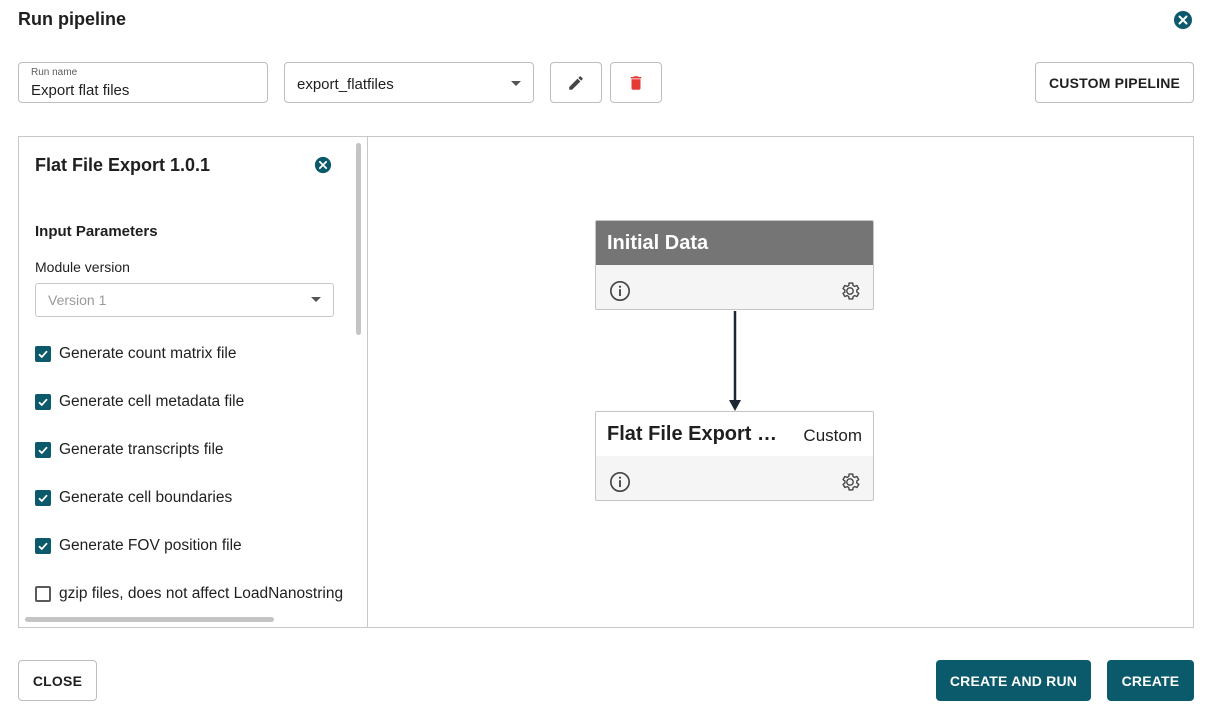  Describe the element at coordinates (323, 165) in the screenshot. I see `close-panel-icon` at that location.